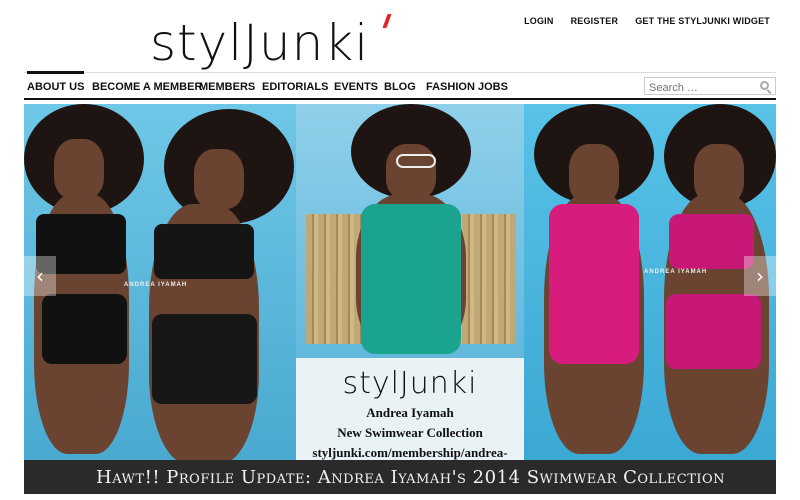 Image resolution: width=800 pixels, height=500 pixels. I want to click on slider-prev-button: ‹, so click(40, 276).